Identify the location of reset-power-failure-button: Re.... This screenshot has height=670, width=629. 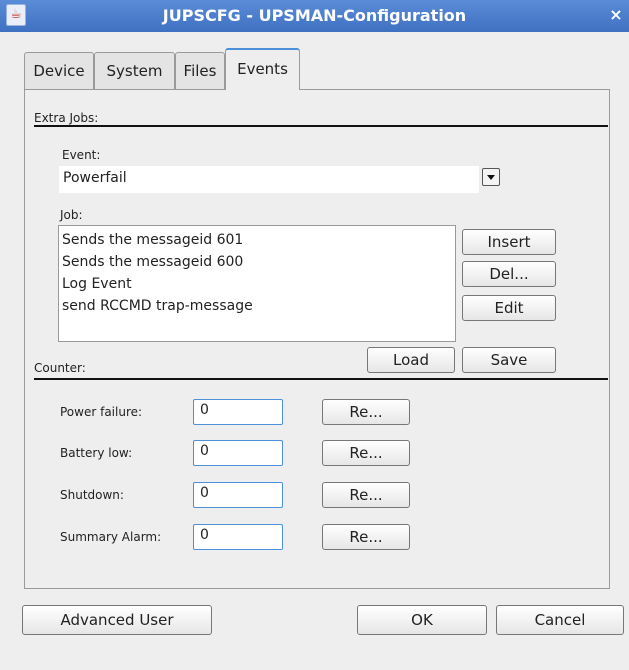
(366, 412).